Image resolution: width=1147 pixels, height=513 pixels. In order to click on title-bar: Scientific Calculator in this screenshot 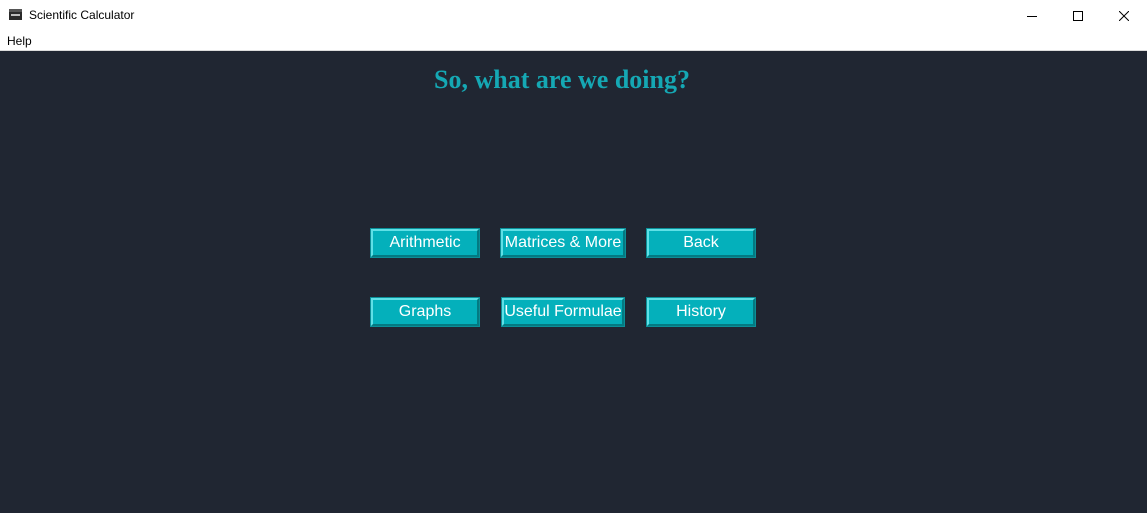, I will do `click(573, 16)`.